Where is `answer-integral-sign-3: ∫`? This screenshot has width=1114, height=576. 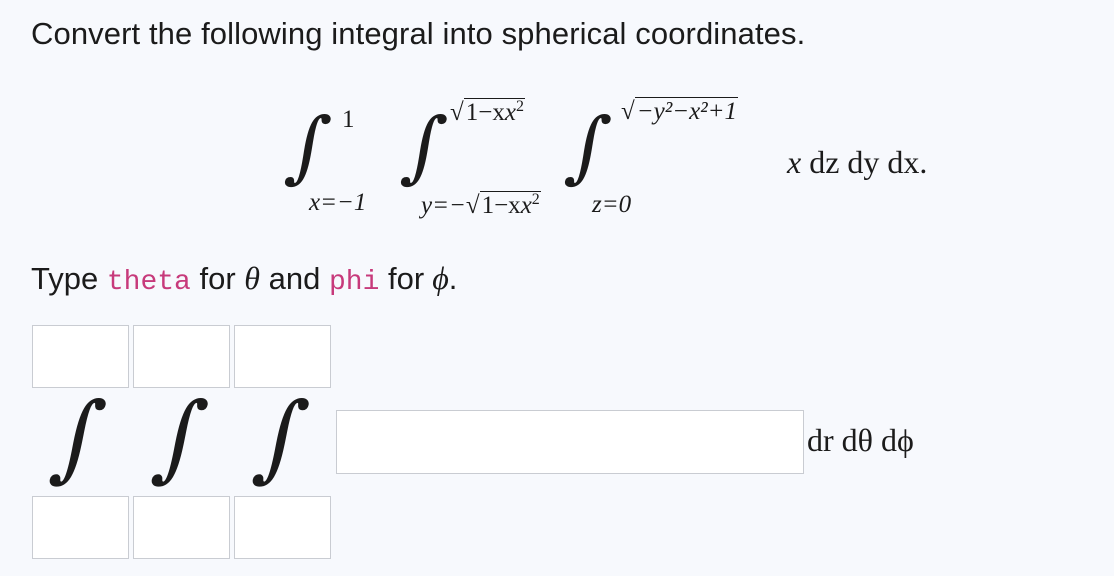 answer-integral-sign-3: ∫ is located at coordinates (281, 437).